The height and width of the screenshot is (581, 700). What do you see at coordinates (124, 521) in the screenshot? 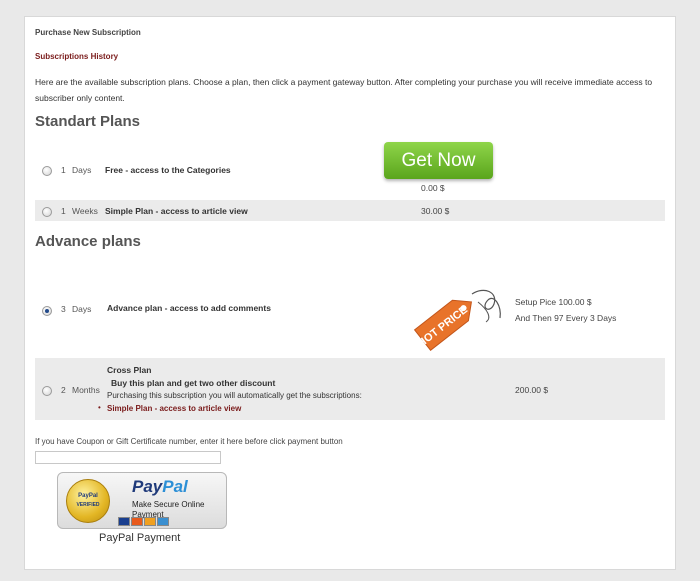
I see `visa-card-icon` at bounding box center [124, 521].